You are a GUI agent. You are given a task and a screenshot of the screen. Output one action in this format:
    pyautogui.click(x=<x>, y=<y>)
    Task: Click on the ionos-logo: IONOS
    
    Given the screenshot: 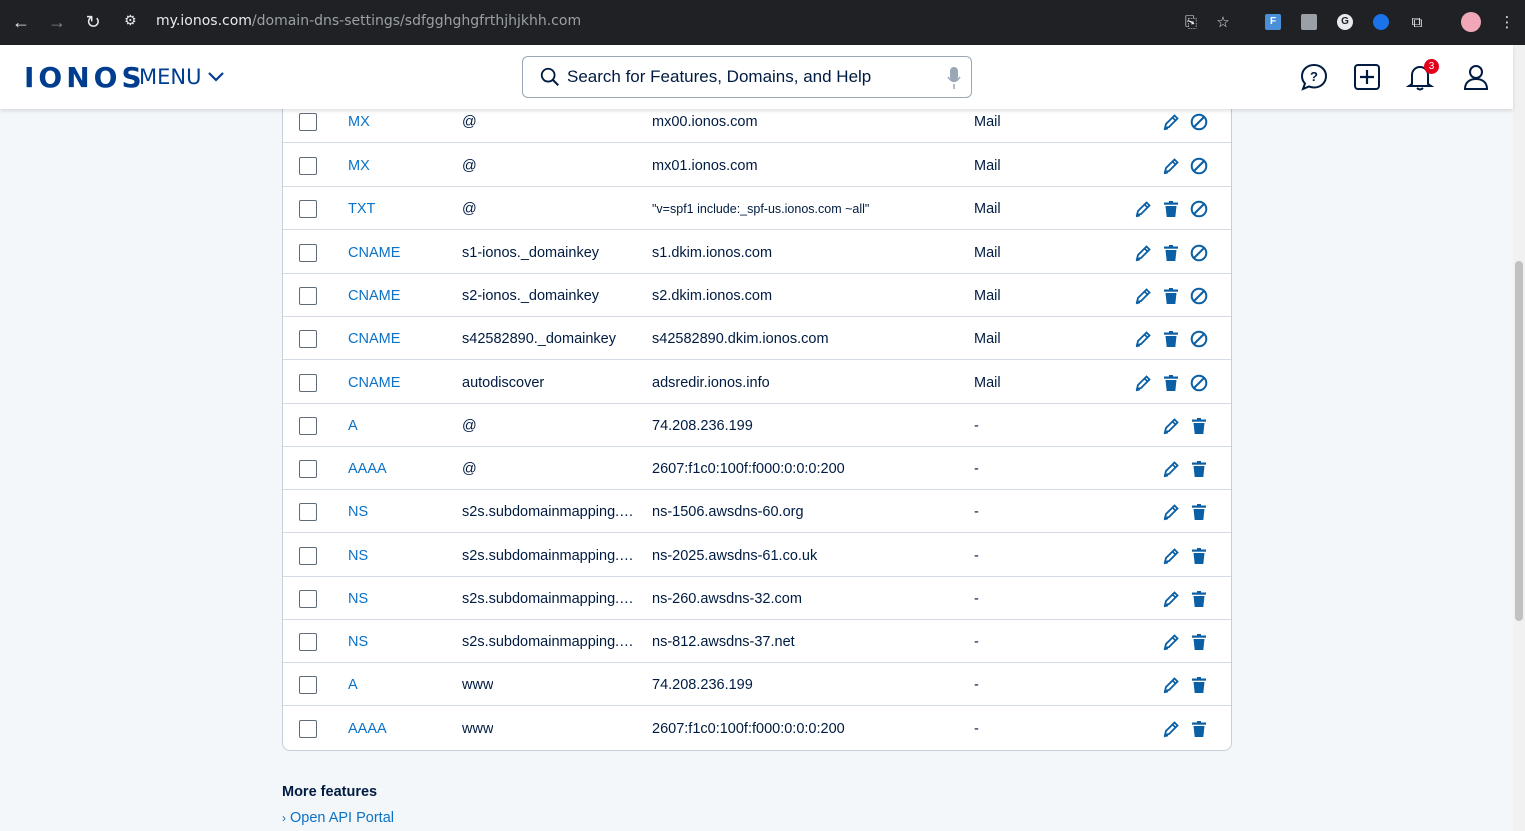 What is the action you would take?
    pyautogui.click(x=85, y=77)
    